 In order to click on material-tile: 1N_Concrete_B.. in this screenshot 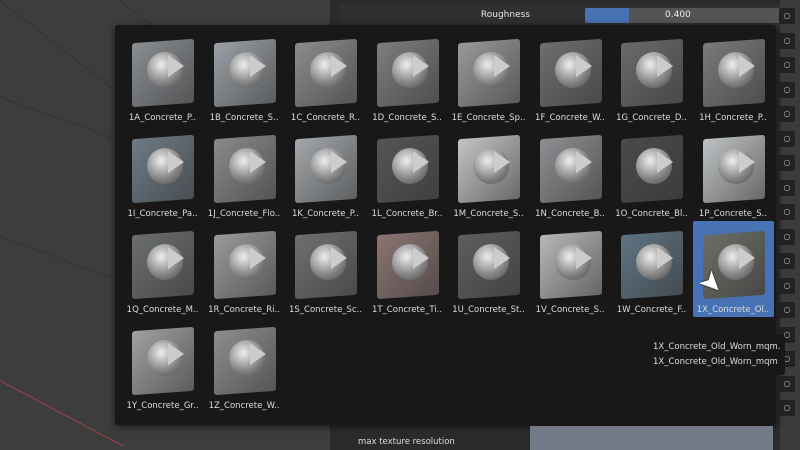, I will do `click(570, 173)`.